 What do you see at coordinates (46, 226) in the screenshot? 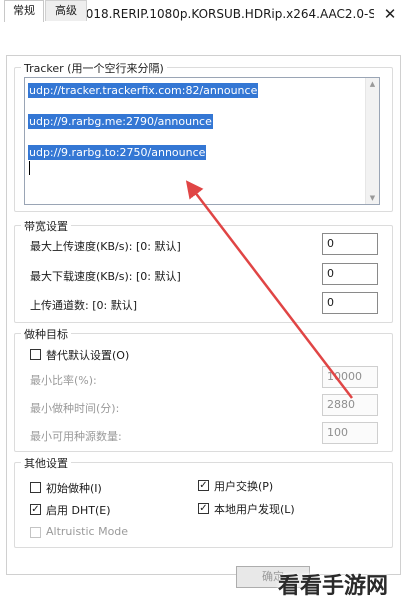
I see `bandwidth-group-title: 带宽设置` at bounding box center [46, 226].